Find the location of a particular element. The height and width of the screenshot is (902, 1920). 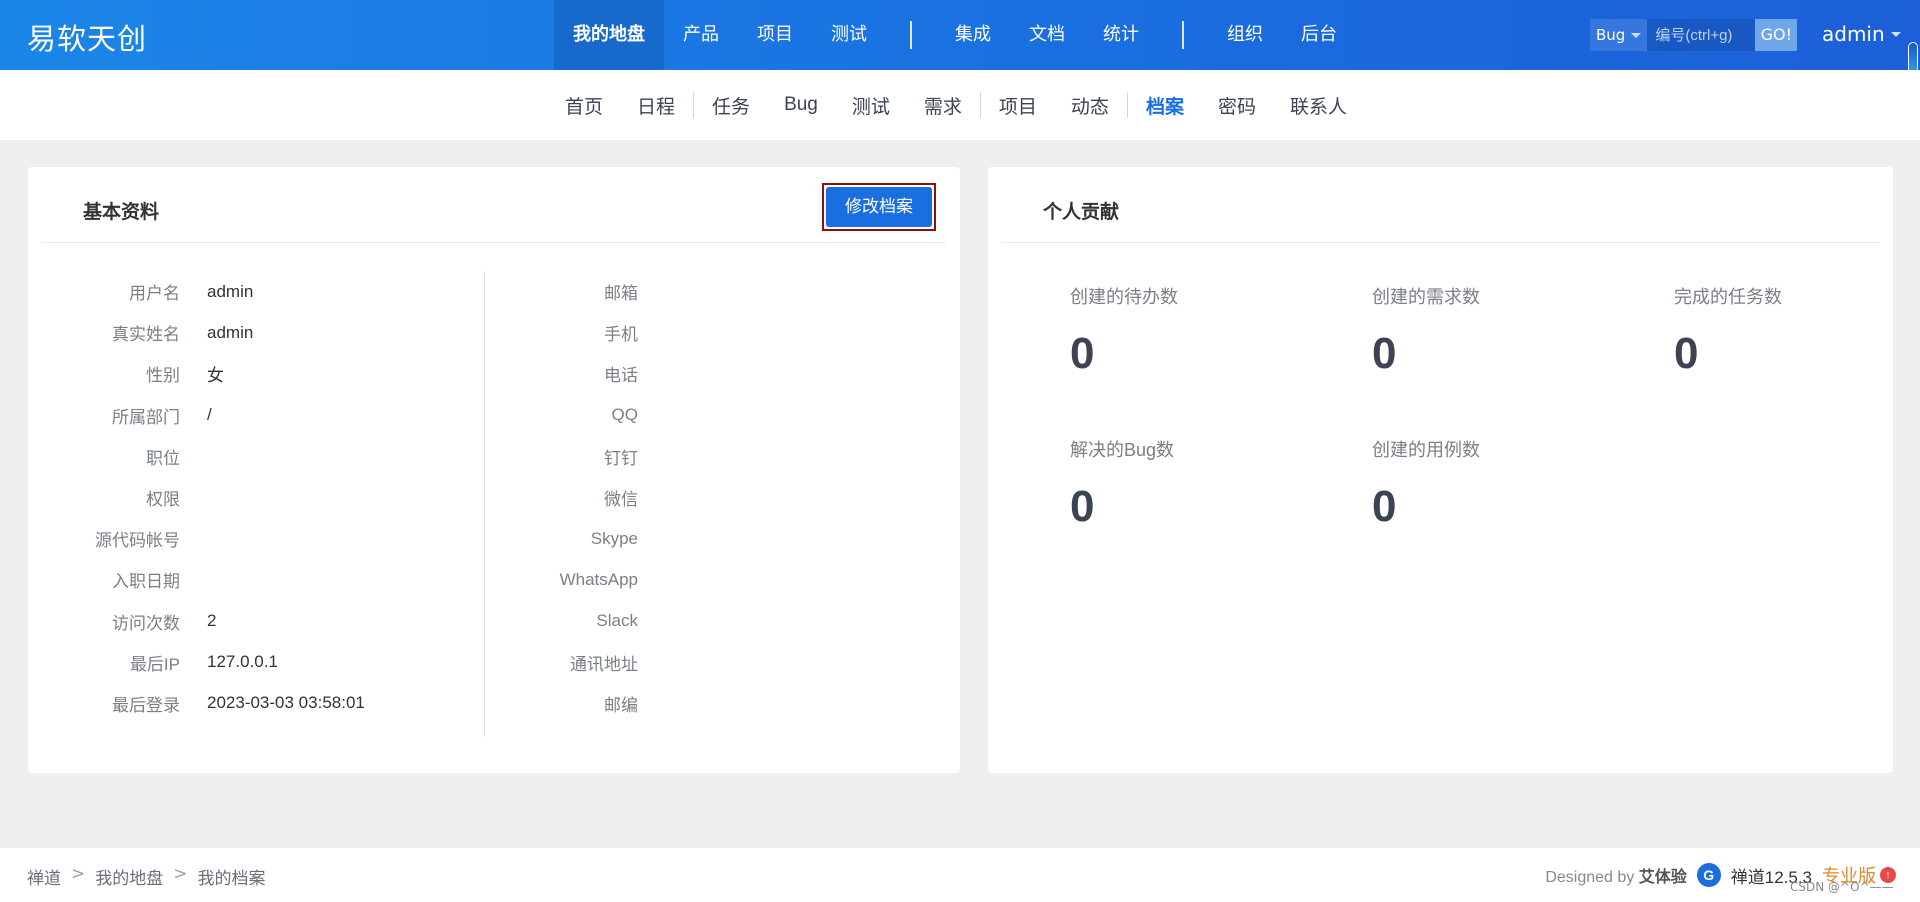

stat-label: 创建的需求数 is located at coordinates (1426, 297).